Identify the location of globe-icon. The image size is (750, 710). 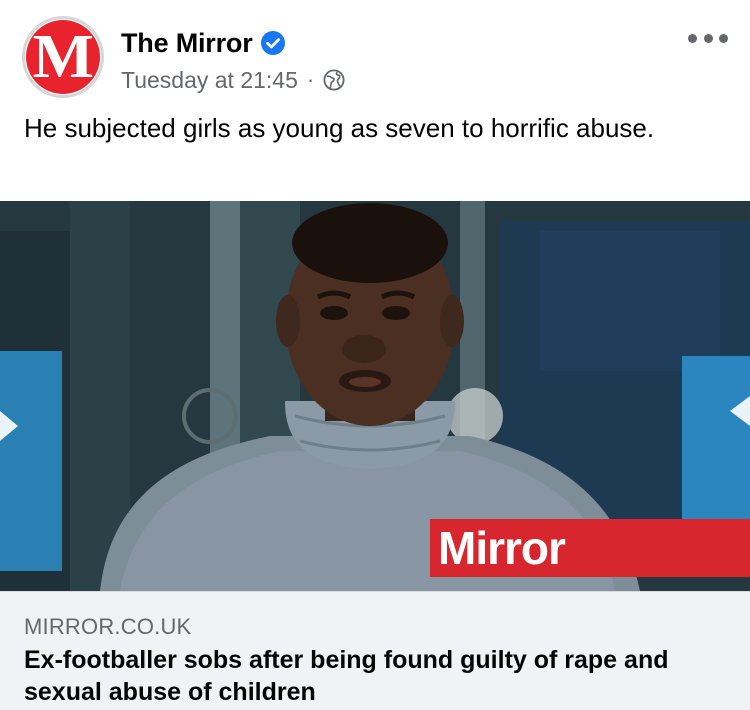
(334, 80).